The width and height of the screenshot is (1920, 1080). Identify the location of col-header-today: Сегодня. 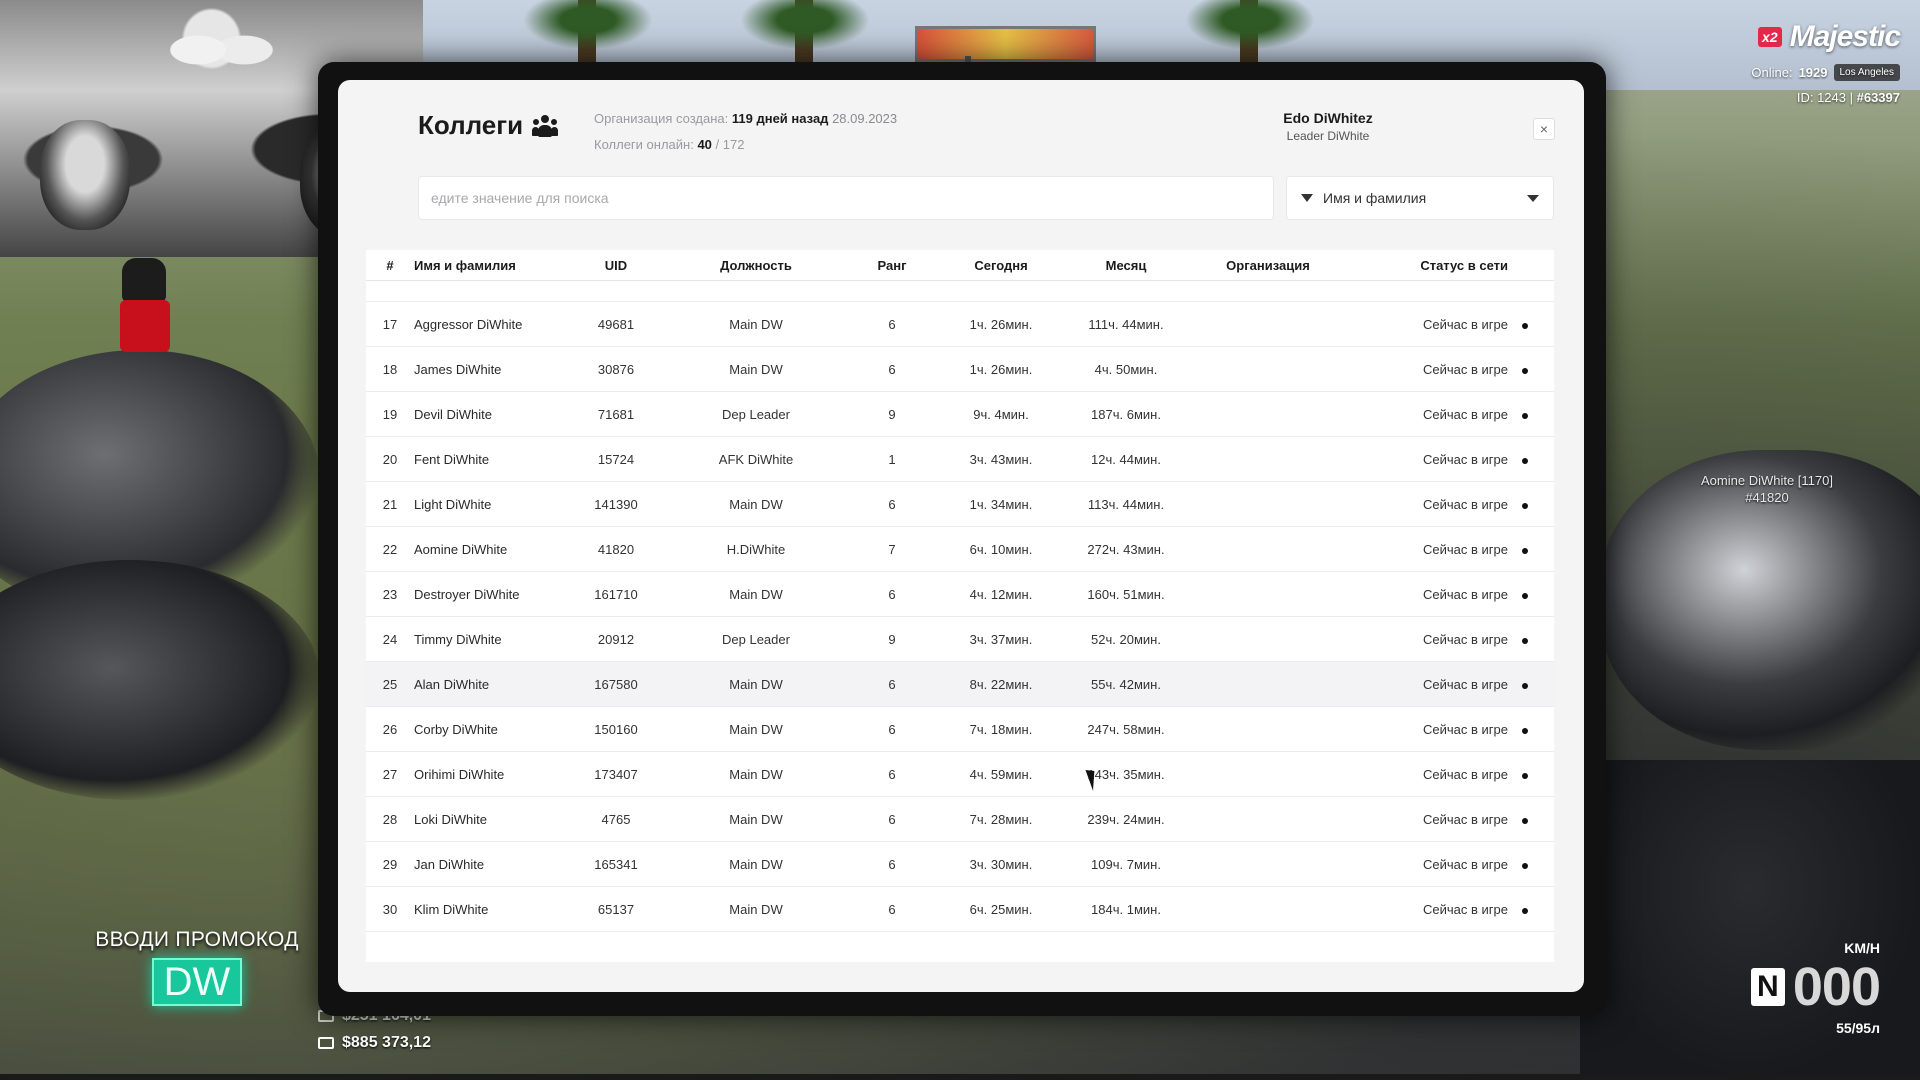
(1001, 265).